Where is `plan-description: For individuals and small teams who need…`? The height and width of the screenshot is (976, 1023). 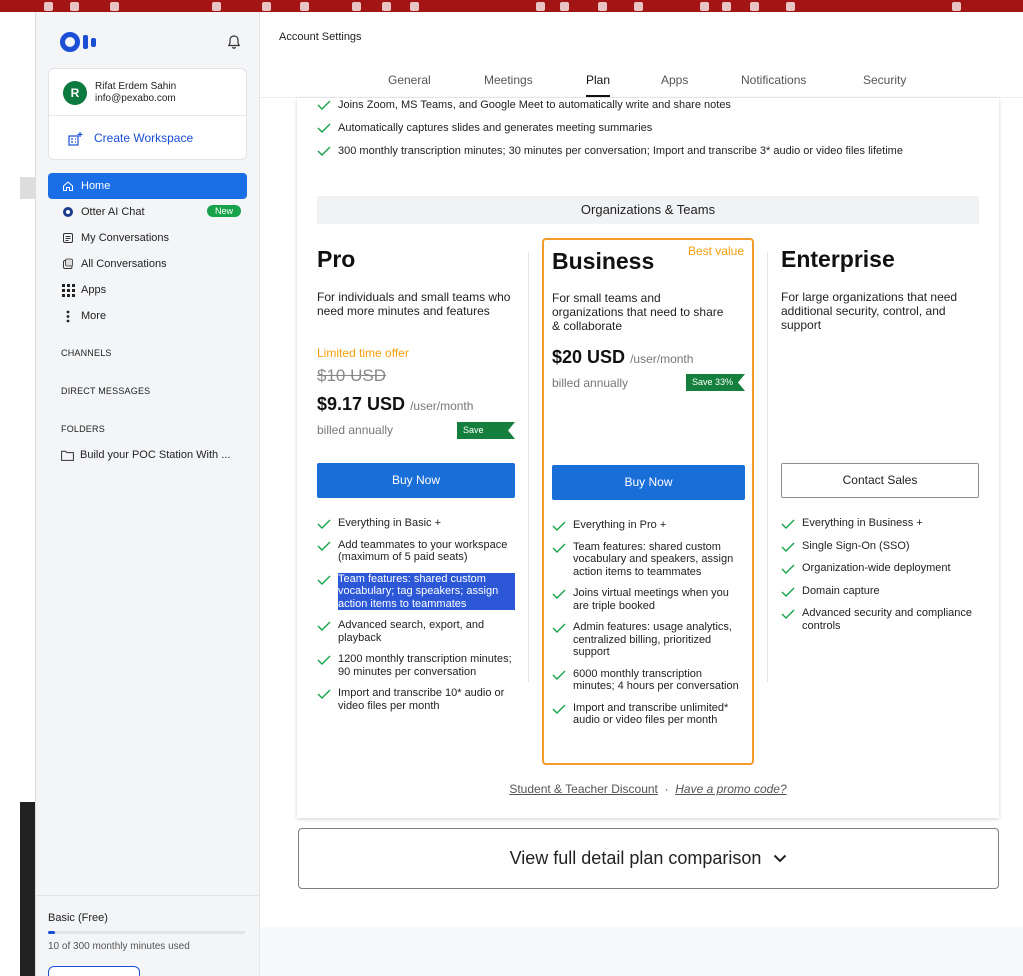
plan-description: For individuals and small teams who need… is located at coordinates (414, 304).